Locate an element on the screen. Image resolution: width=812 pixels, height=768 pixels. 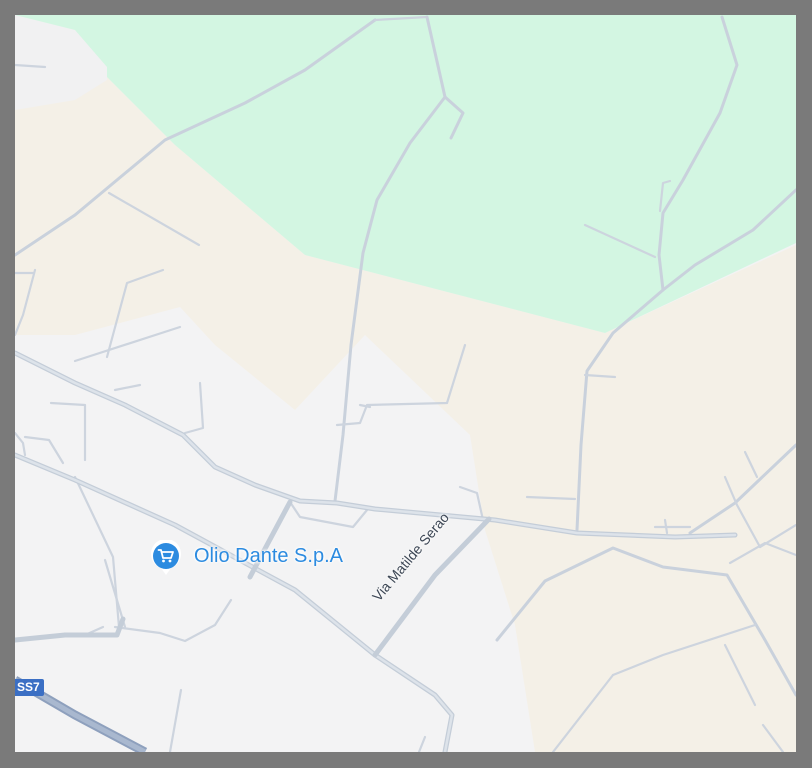
poi-label: Olio Dante S.p.A is located at coordinates (268, 556).